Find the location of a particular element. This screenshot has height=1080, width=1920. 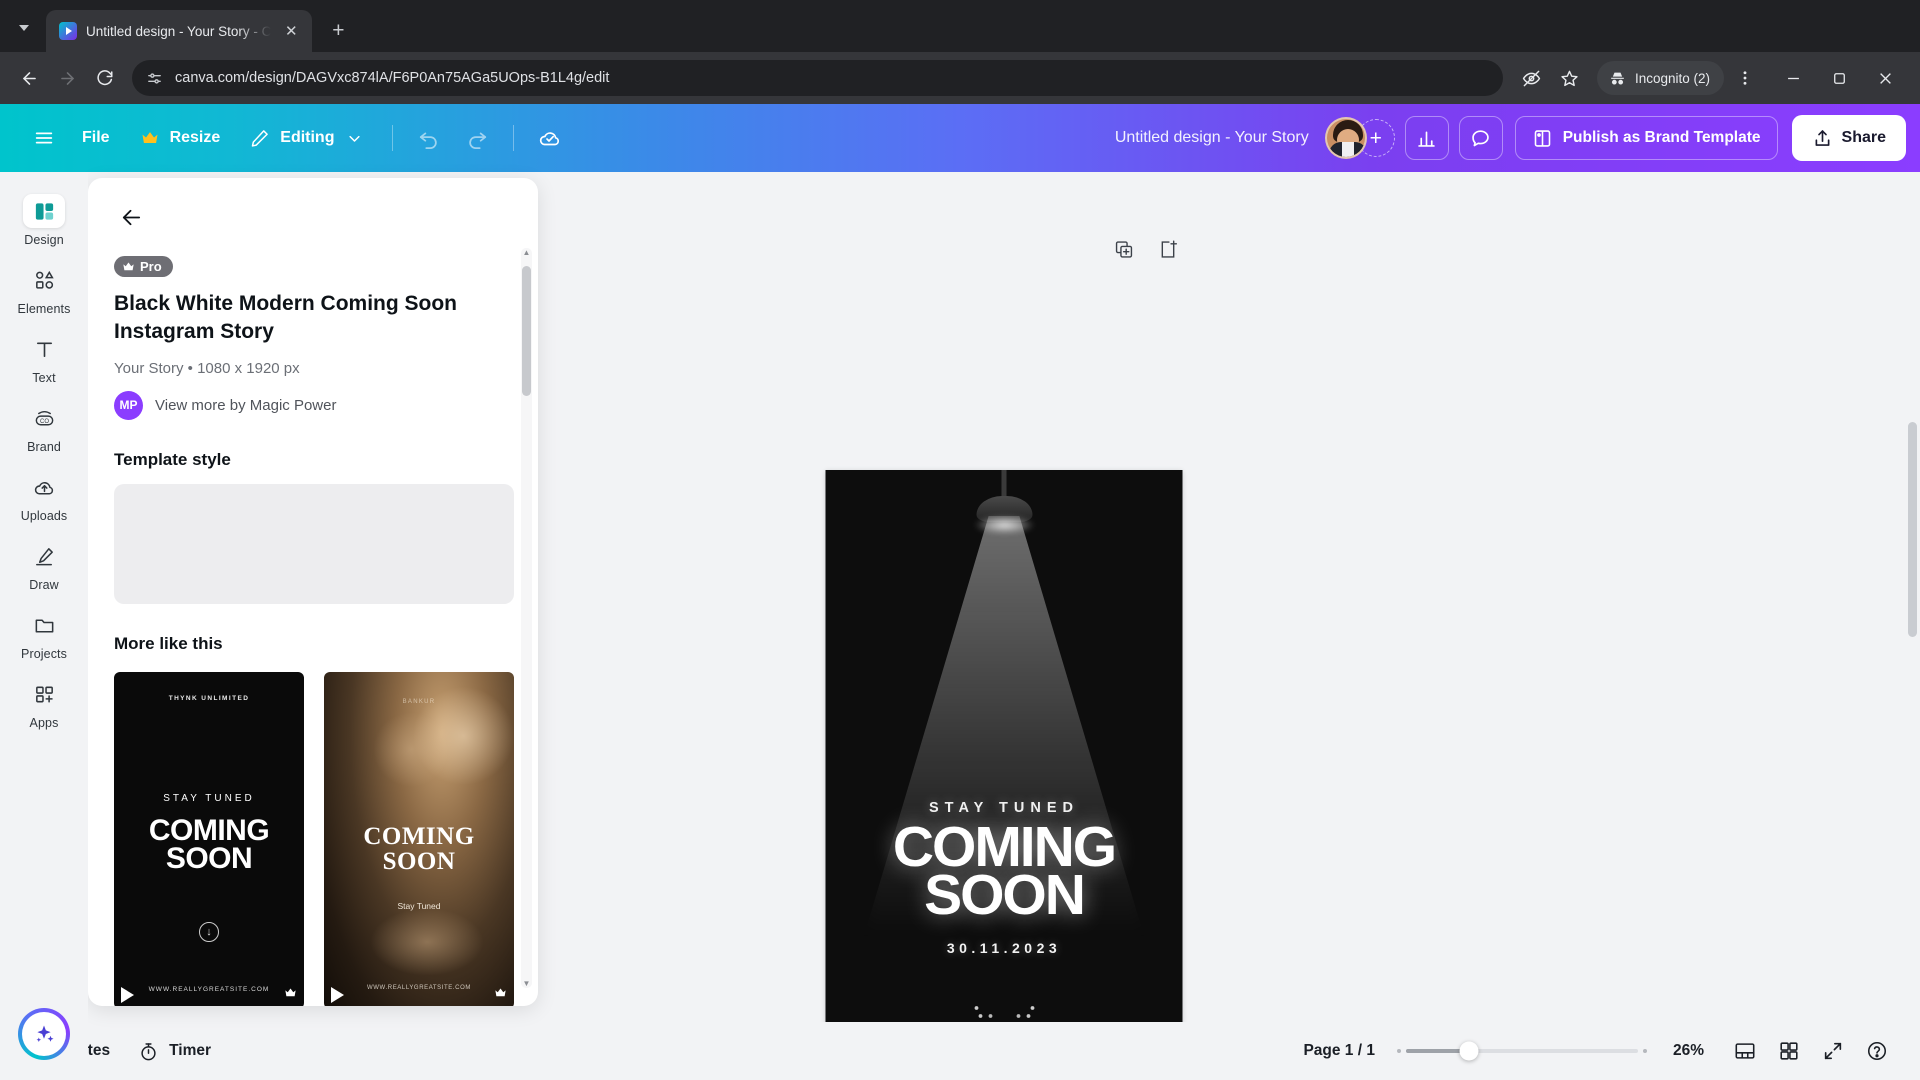

canvas-scrollbar is located at coordinates (1912, 529).